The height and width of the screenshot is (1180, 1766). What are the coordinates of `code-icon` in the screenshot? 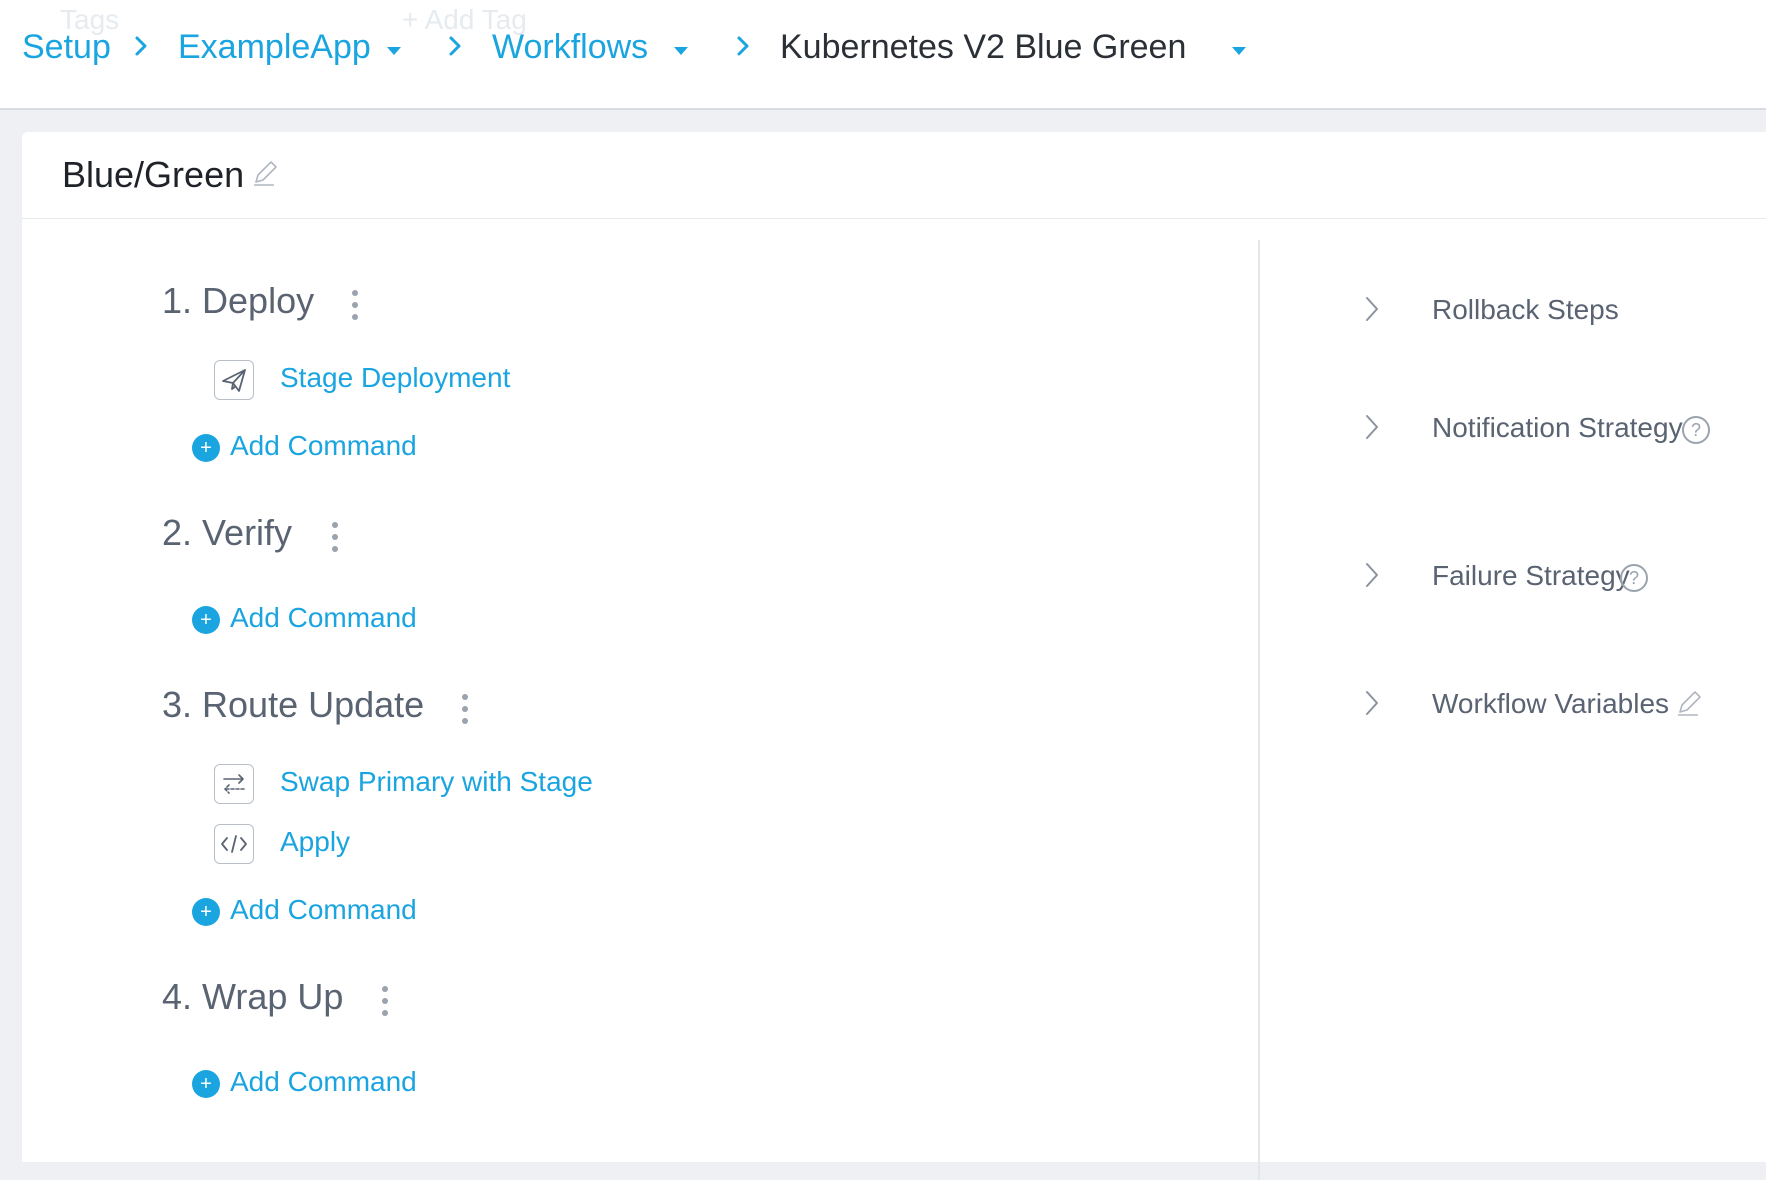 It's located at (234, 844).